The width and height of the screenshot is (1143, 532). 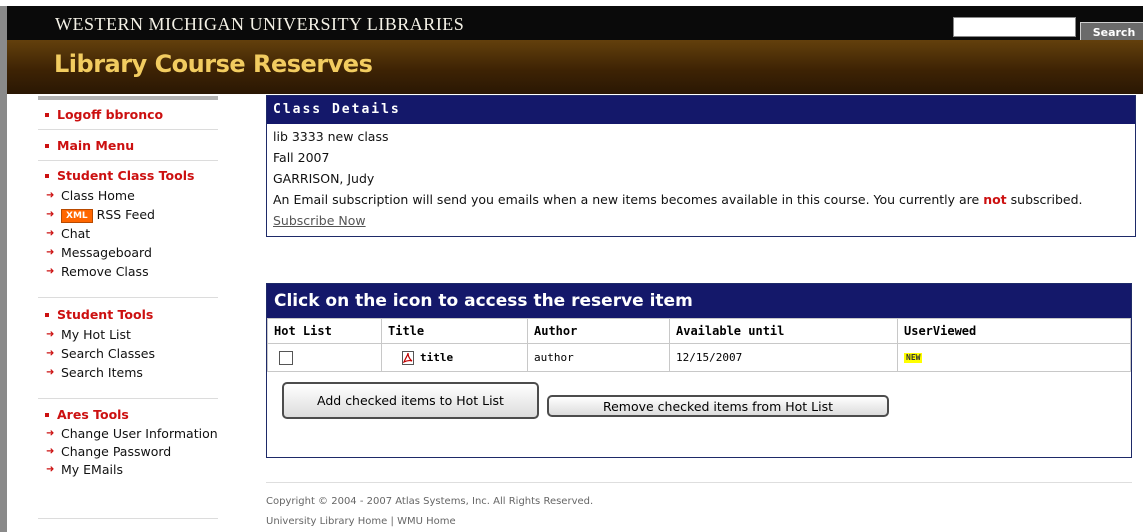 What do you see at coordinates (110, 114) in the screenshot?
I see `logoff-link: Logoff bbronco` at bounding box center [110, 114].